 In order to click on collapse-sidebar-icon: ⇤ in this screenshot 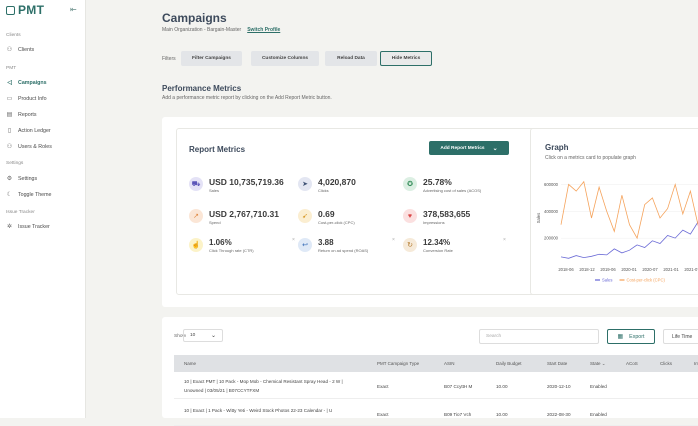, I will do `click(73, 9)`.